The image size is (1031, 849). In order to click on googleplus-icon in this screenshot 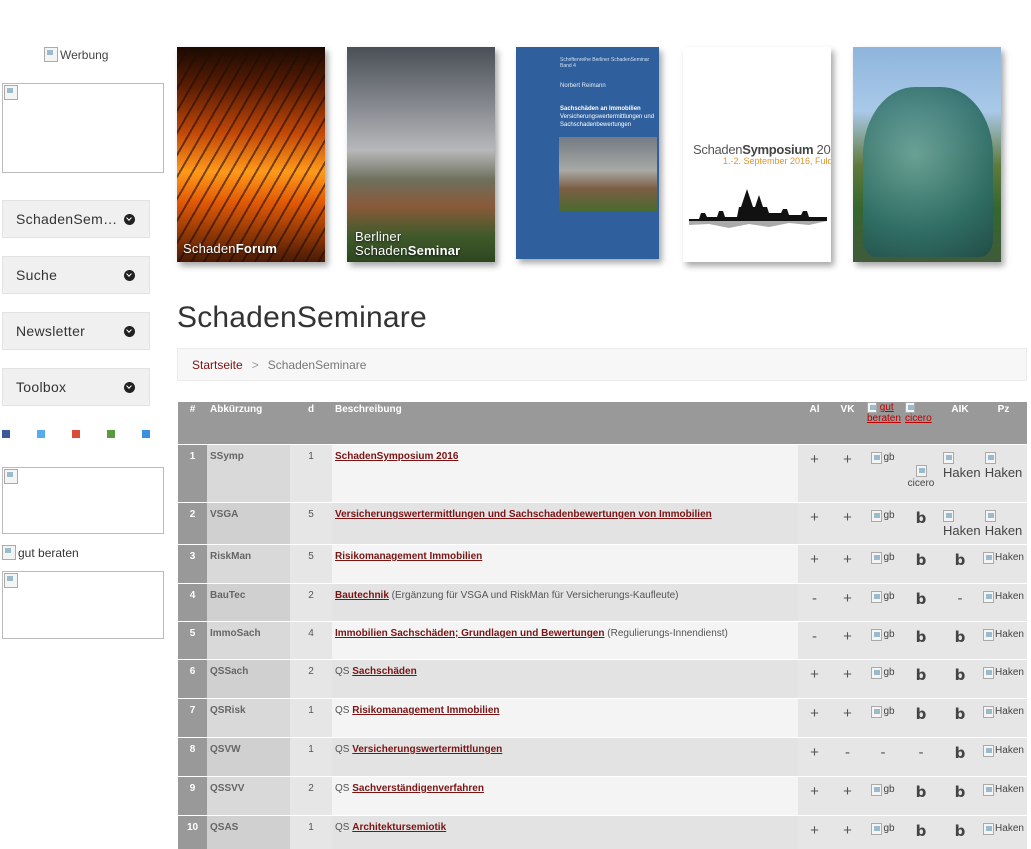, I will do `click(76, 434)`.